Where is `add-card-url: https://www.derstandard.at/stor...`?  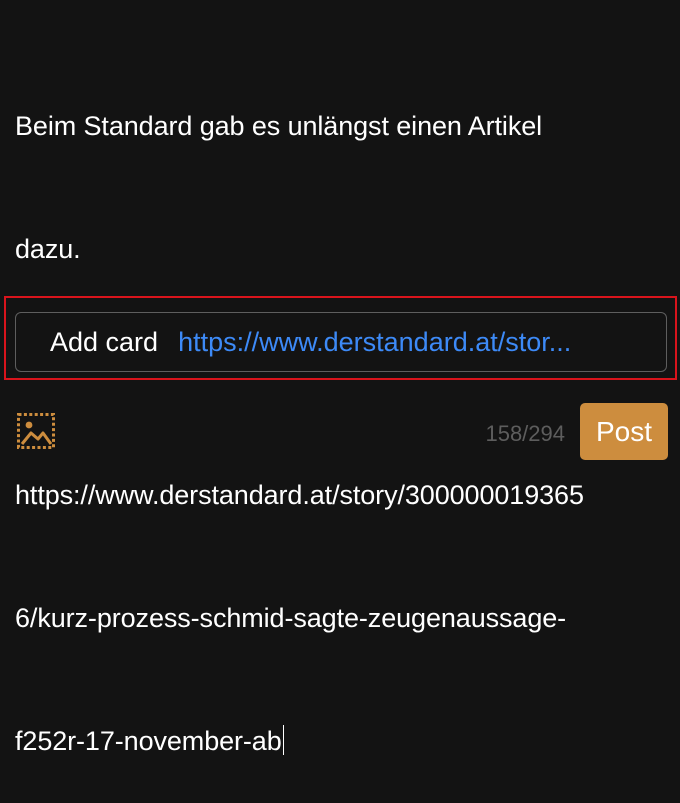 add-card-url: https://www.derstandard.at/stor... is located at coordinates (375, 341).